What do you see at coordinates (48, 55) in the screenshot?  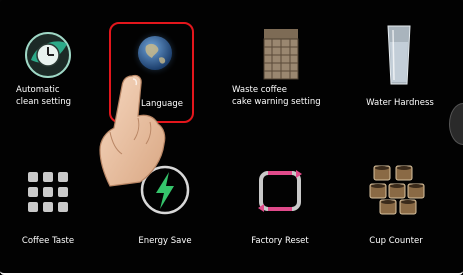 I see `clock-leaf-icon` at bounding box center [48, 55].